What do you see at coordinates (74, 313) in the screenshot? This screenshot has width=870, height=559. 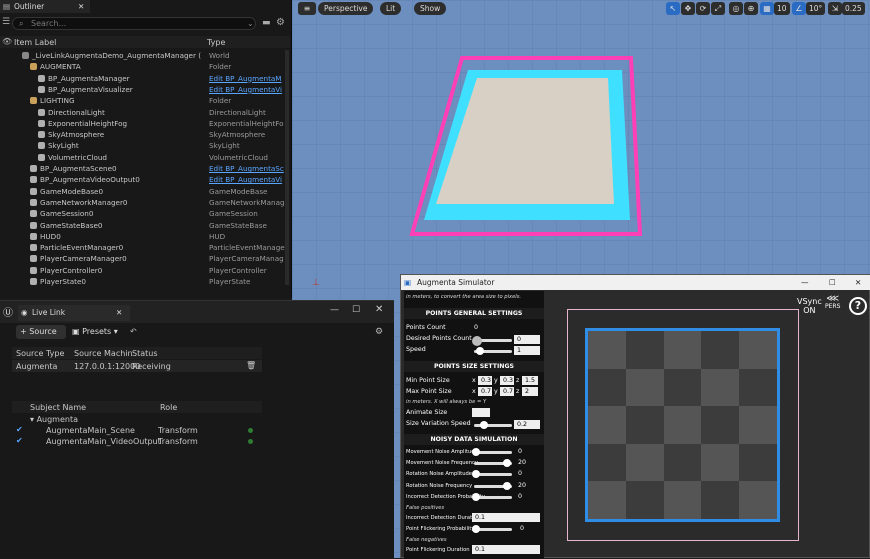 I see `tab-live-link: ◉ Live Link ✕` at bounding box center [74, 313].